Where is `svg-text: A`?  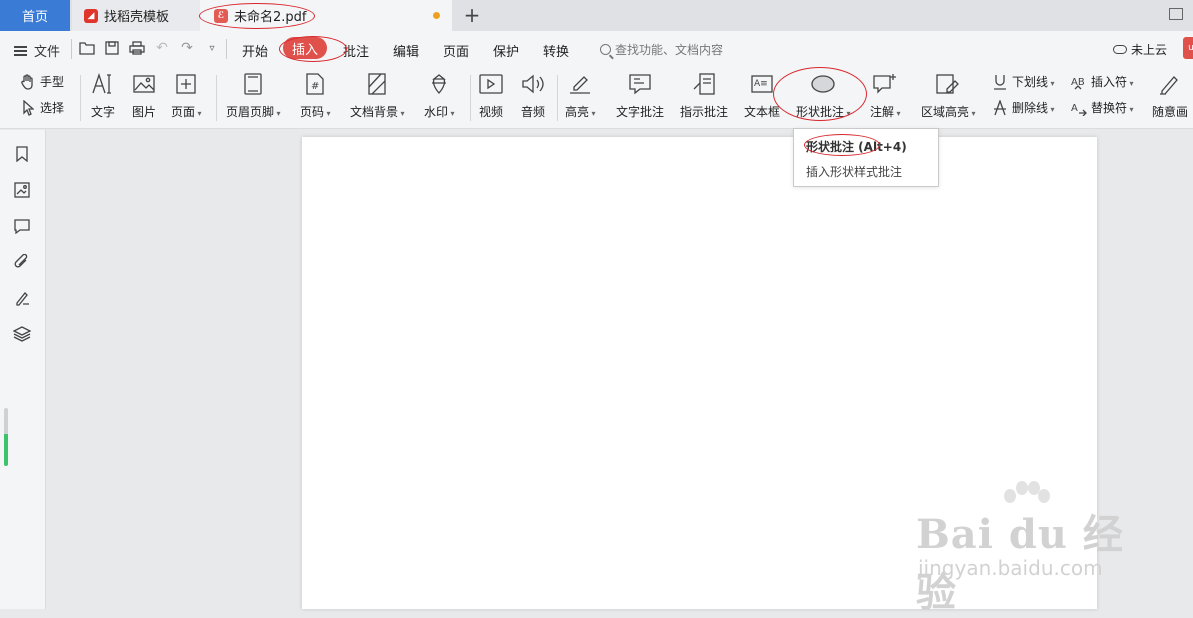 svg-text: A is located at coordinates (1074, 108).